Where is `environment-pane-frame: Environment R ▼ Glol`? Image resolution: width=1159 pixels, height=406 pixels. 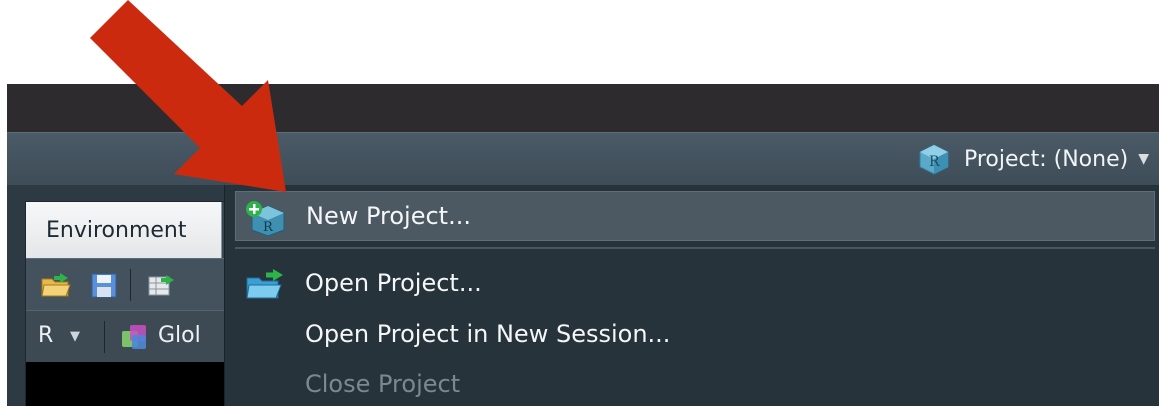
environment-pane-frame: Environment R ▼ Glol is located at coordinates (130, 303).